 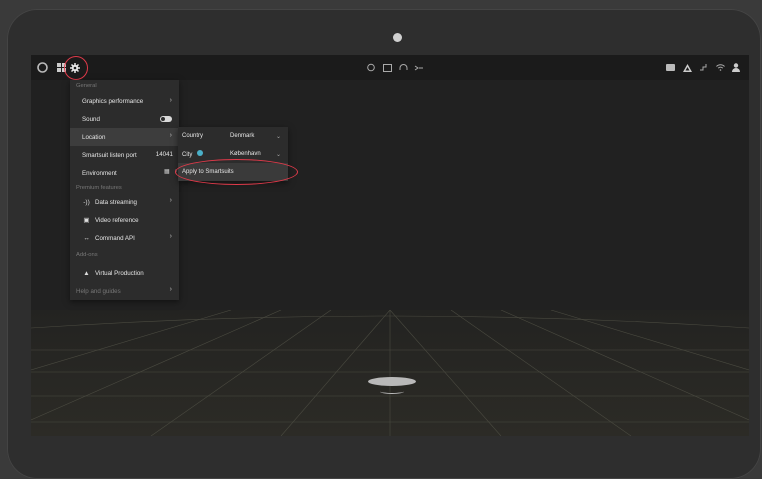 I want to click on menu-item-data-streaming: -)) Data streaming ›, so click(x=124, y=202).